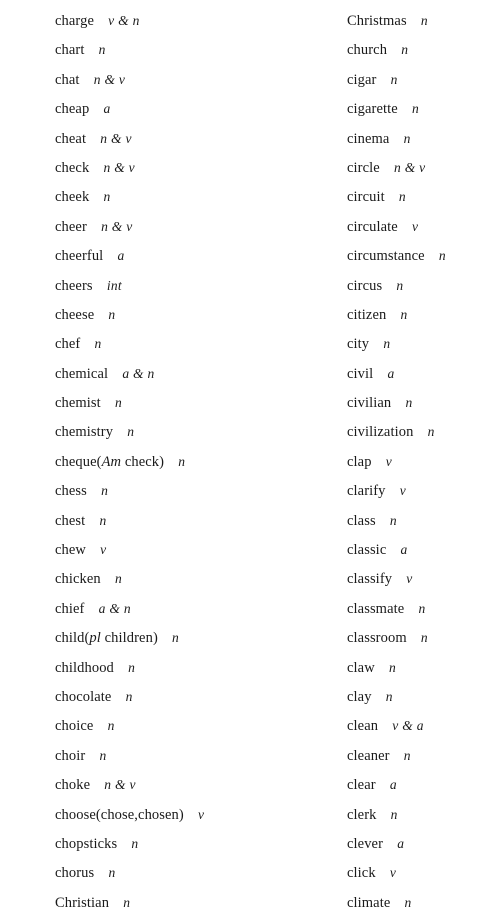  Describe the element at coordinates (363, 726) in the screenshot. I see `entry-headword: clean` at that location.